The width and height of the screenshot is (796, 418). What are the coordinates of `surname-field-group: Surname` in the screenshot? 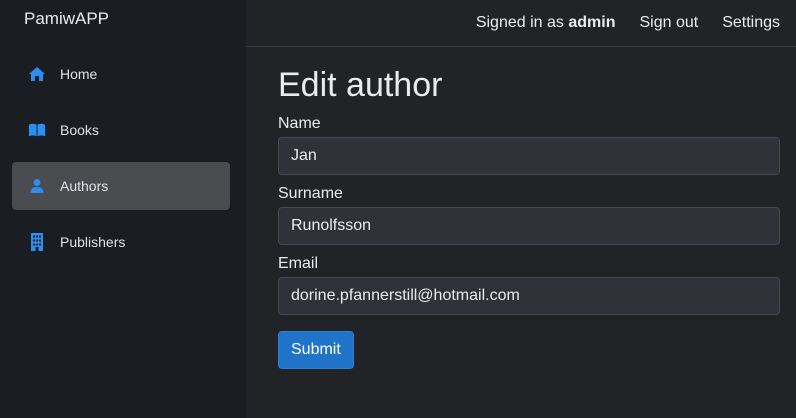 It's located at (529, 215).